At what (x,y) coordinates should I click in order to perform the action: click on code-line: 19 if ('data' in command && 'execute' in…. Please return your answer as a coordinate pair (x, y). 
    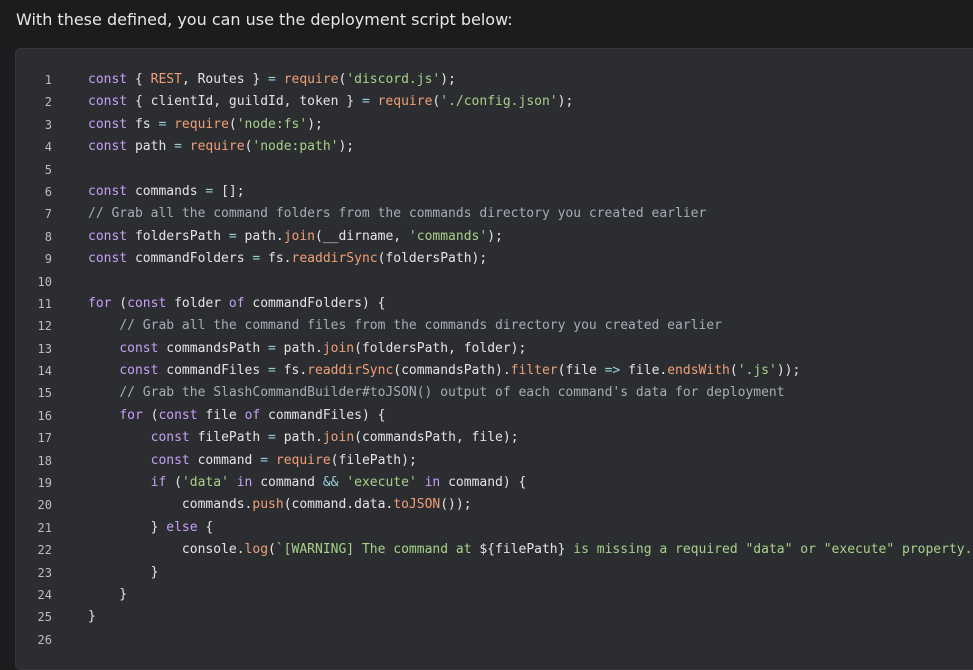
    Looking at the image, I should click on (494, 483).